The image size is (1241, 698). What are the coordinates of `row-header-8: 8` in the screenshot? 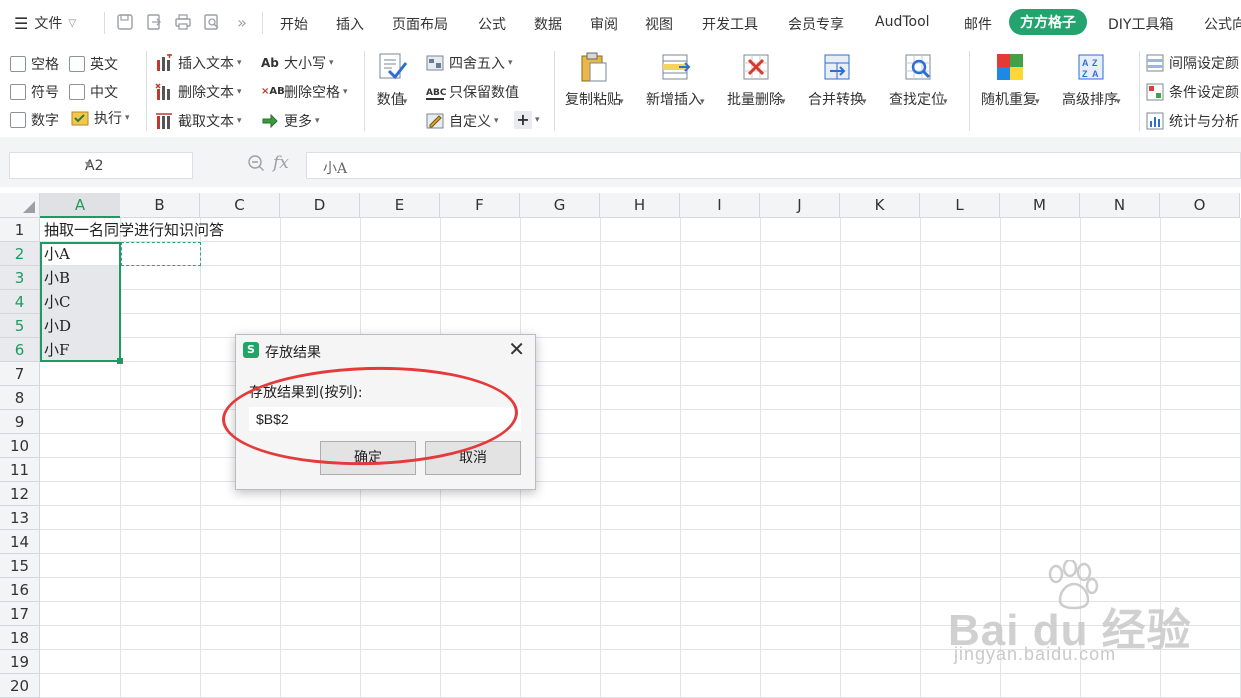 It's located at (20, 398).